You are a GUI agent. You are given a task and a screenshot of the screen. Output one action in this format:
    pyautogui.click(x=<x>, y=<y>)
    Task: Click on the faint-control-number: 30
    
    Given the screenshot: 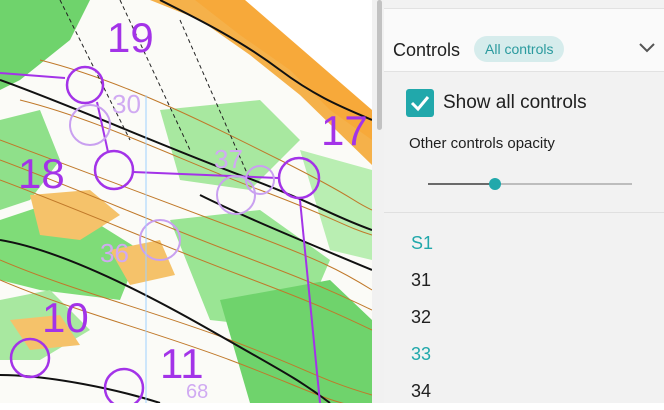 What is the action you would take?
    pyautogui.click(x=126, y=104)
    